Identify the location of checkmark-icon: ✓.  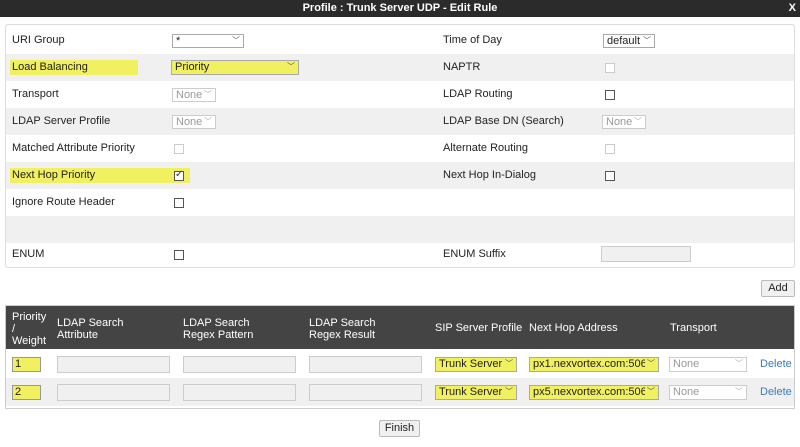
(179, 174).